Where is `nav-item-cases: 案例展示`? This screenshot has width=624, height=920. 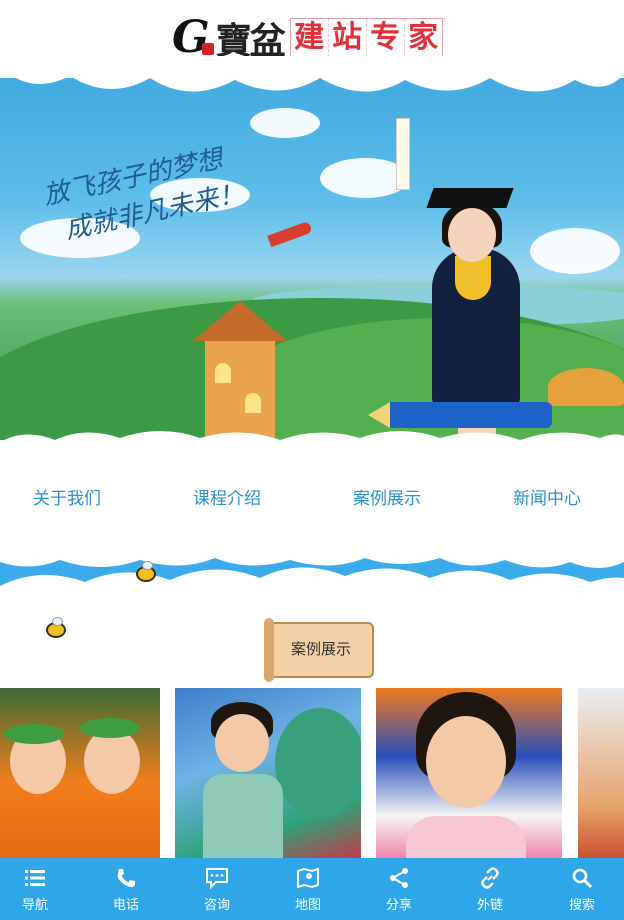 nav-item-cases: 案例展示 is located at coordinates (387, 499).